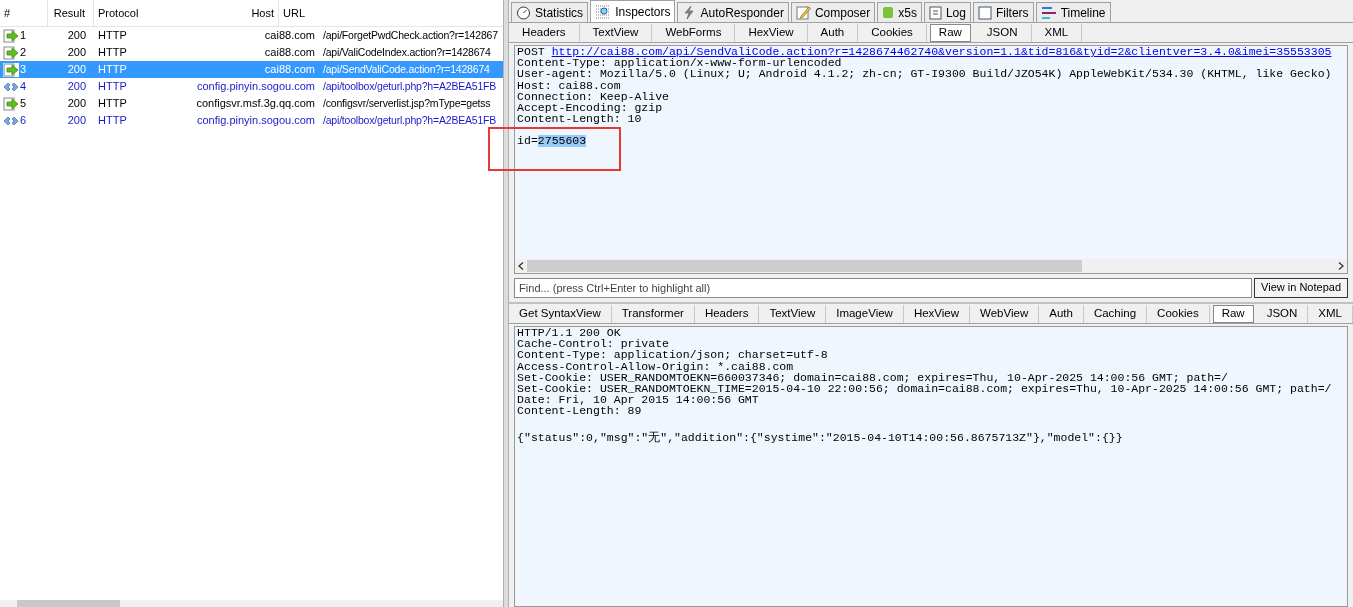 This screenshot has width=1353, height=607. I want to click on list-icon, so click(935, 12).